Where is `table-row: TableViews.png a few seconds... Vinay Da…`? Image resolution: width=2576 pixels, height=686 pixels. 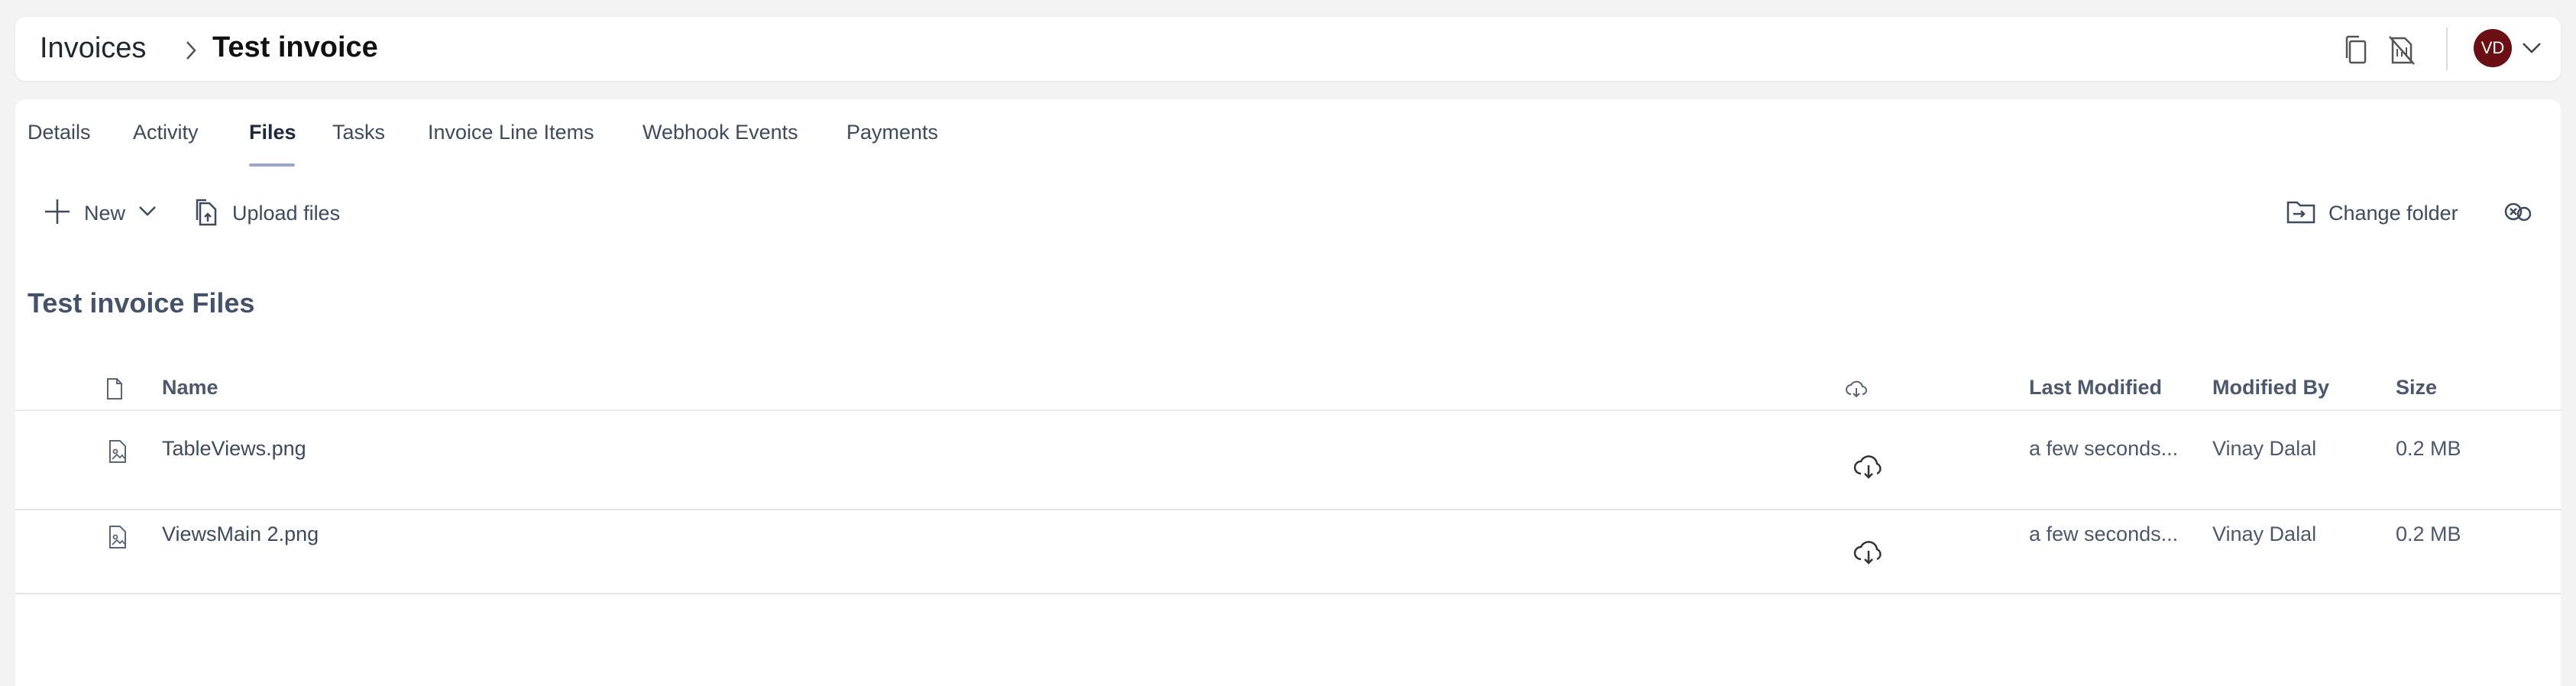 table-row: TableViews.png a few seconds... Vinay Da… is located at coordinates (1288, 467).